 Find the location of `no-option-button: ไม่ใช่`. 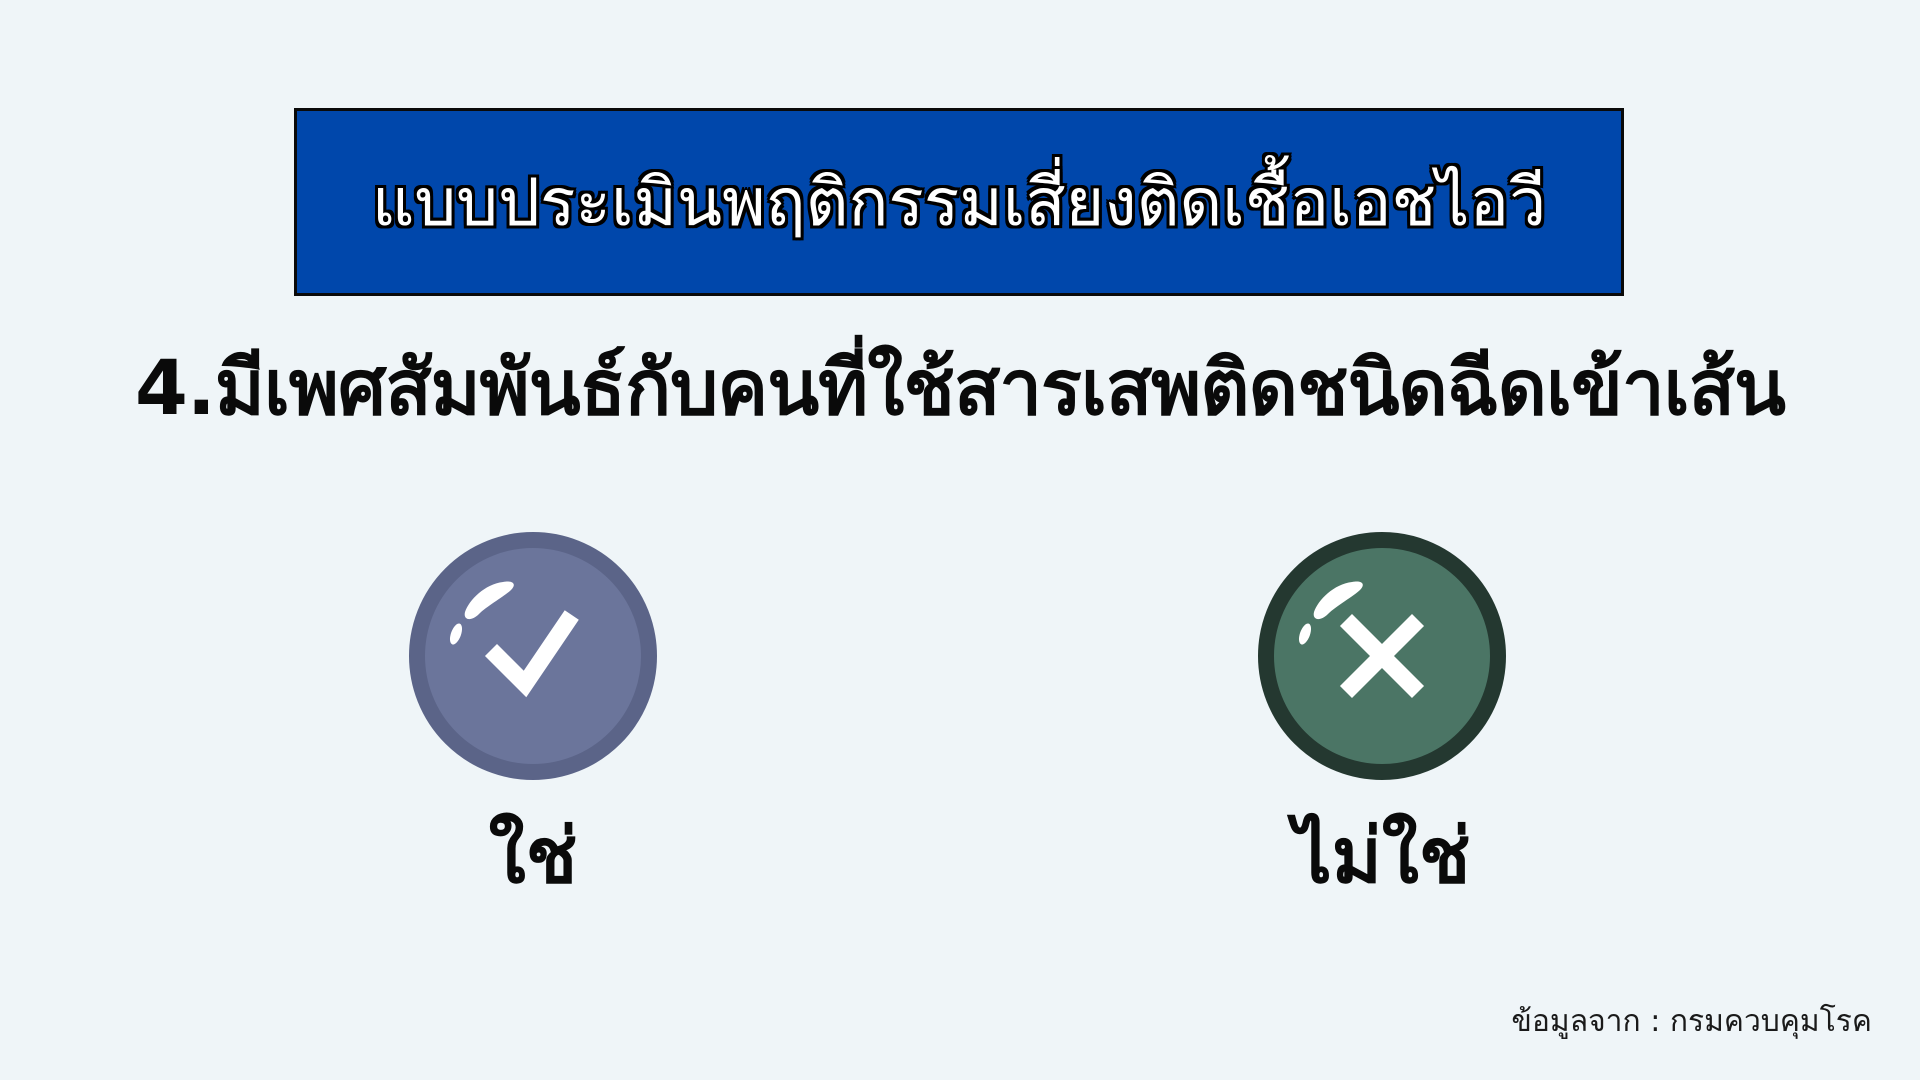

no-option-button: ไม่ใช่ is located at coordinates (1382, 732).